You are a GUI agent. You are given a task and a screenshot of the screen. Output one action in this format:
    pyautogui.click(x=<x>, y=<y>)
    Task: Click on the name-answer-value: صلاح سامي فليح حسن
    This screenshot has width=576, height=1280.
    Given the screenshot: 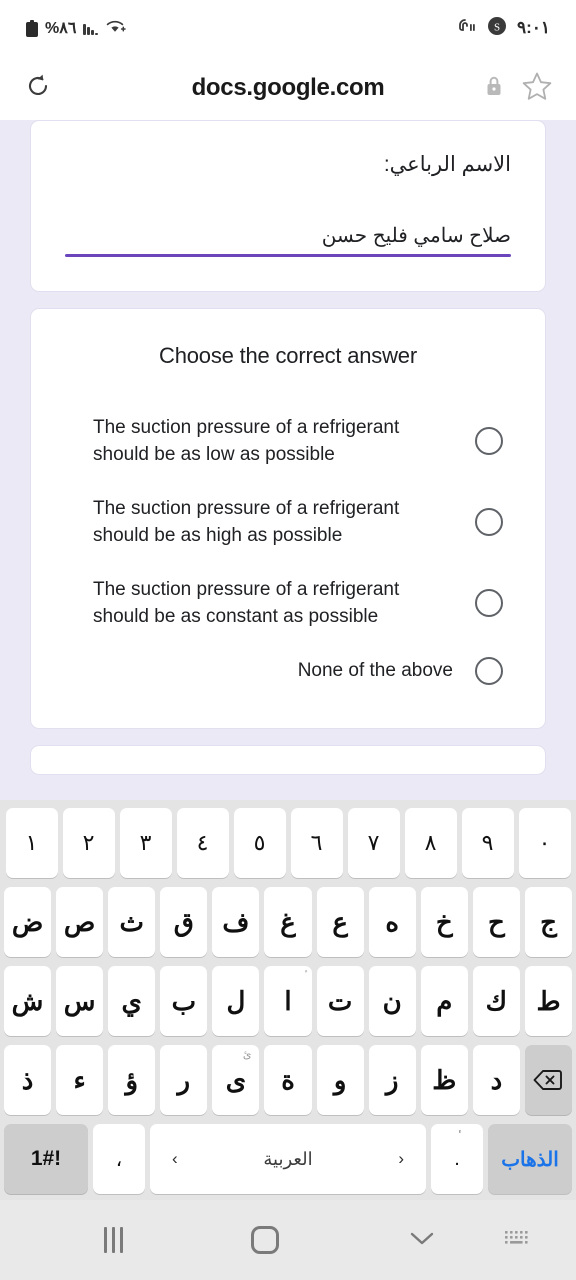 What is the action you would take?
    pyautogui.click(x=416, y=235)
    